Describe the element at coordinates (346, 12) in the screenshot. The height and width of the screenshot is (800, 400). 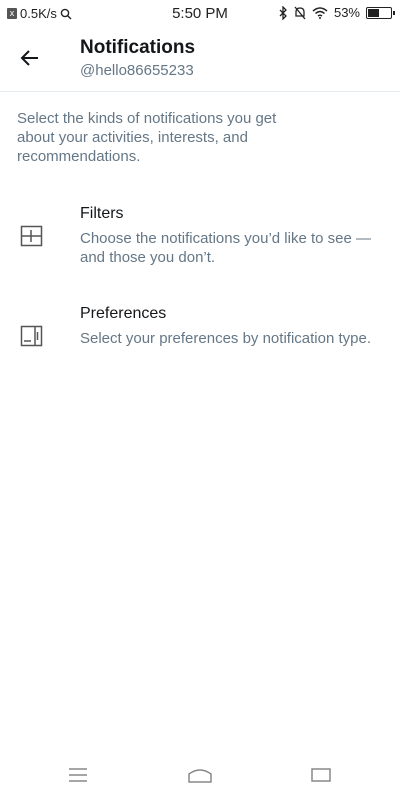
I see `battery-percent: 53%` at that location.